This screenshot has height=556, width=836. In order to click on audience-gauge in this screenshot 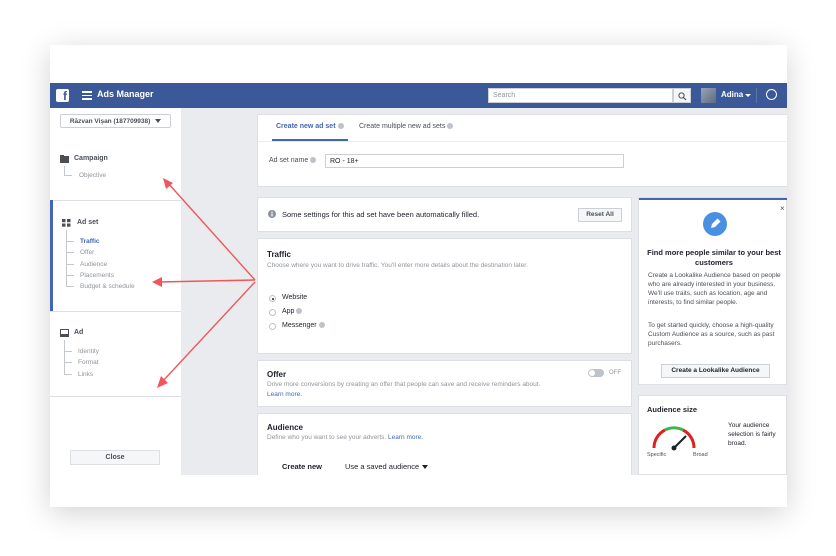, I will do `click(674, 438)`.